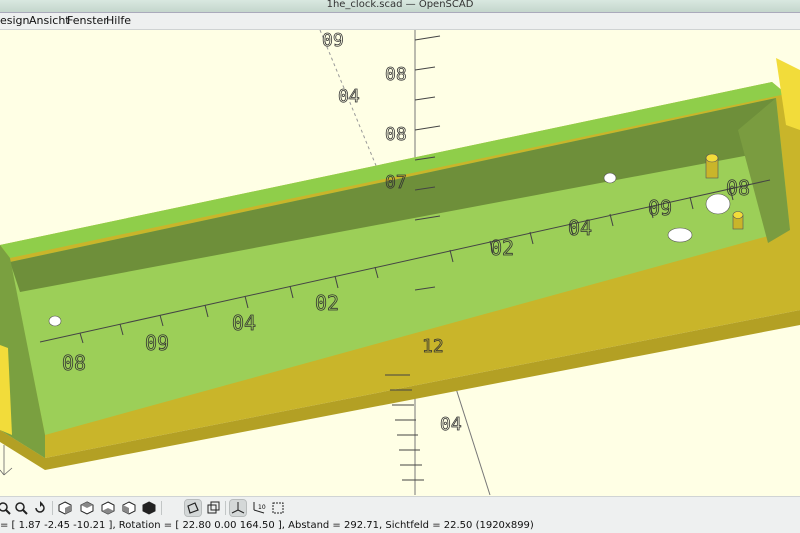 Image resolution: width=800 pixels, height=533 pixels. What do you see at coordinates (660, 208) in the screenshot?
I see `floor-label-7: 09` at bounding box center [660, 208].